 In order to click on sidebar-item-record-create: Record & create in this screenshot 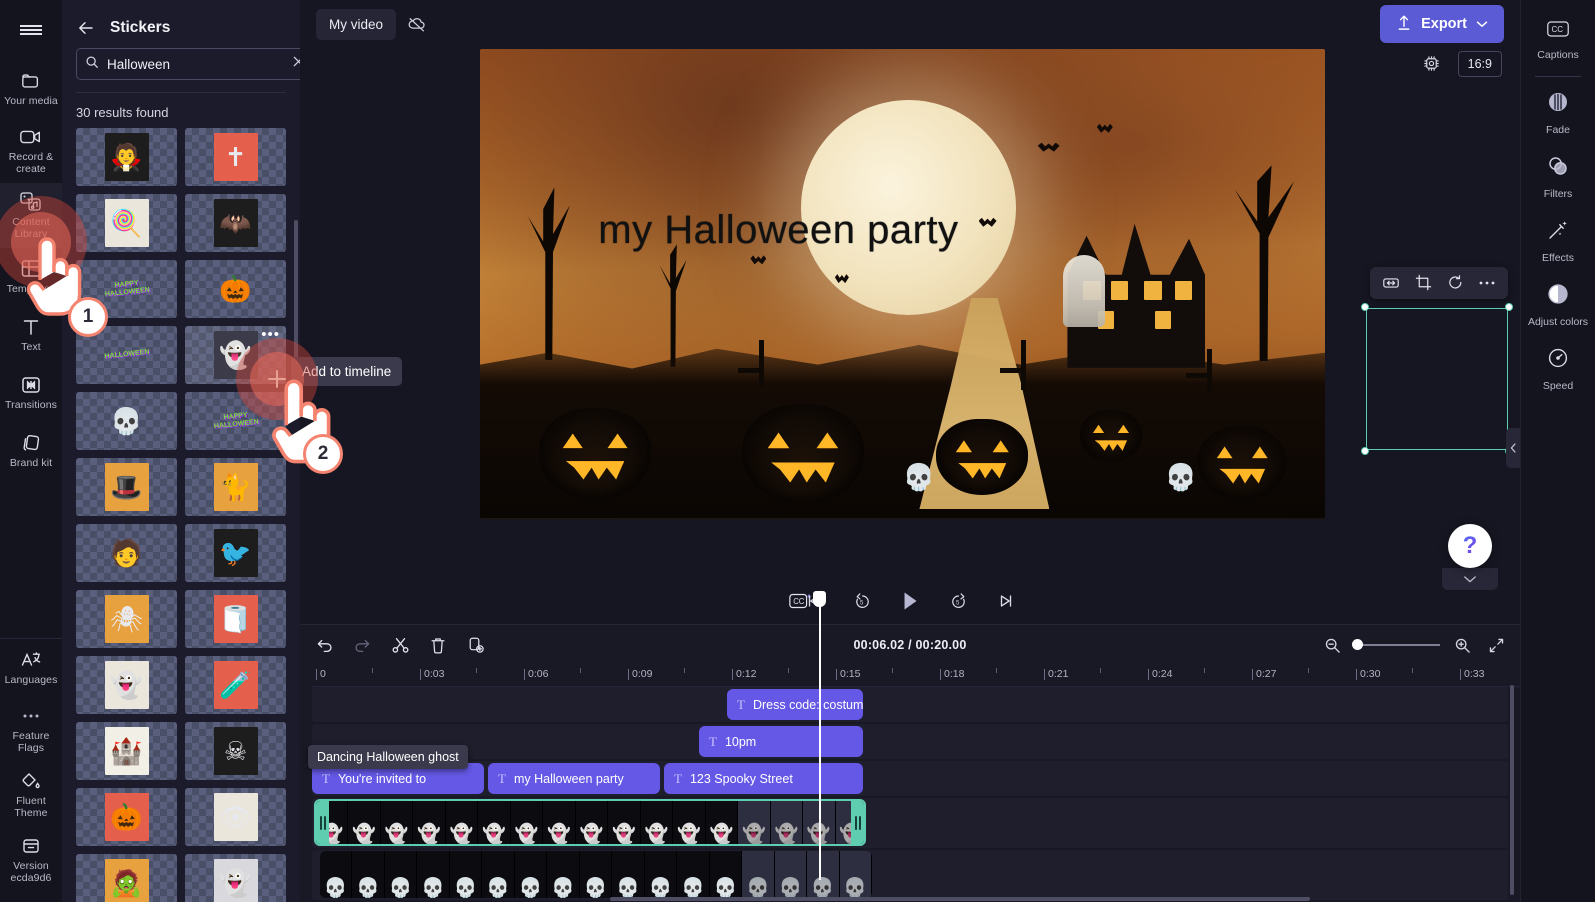, I will do `click(31, 150)`.